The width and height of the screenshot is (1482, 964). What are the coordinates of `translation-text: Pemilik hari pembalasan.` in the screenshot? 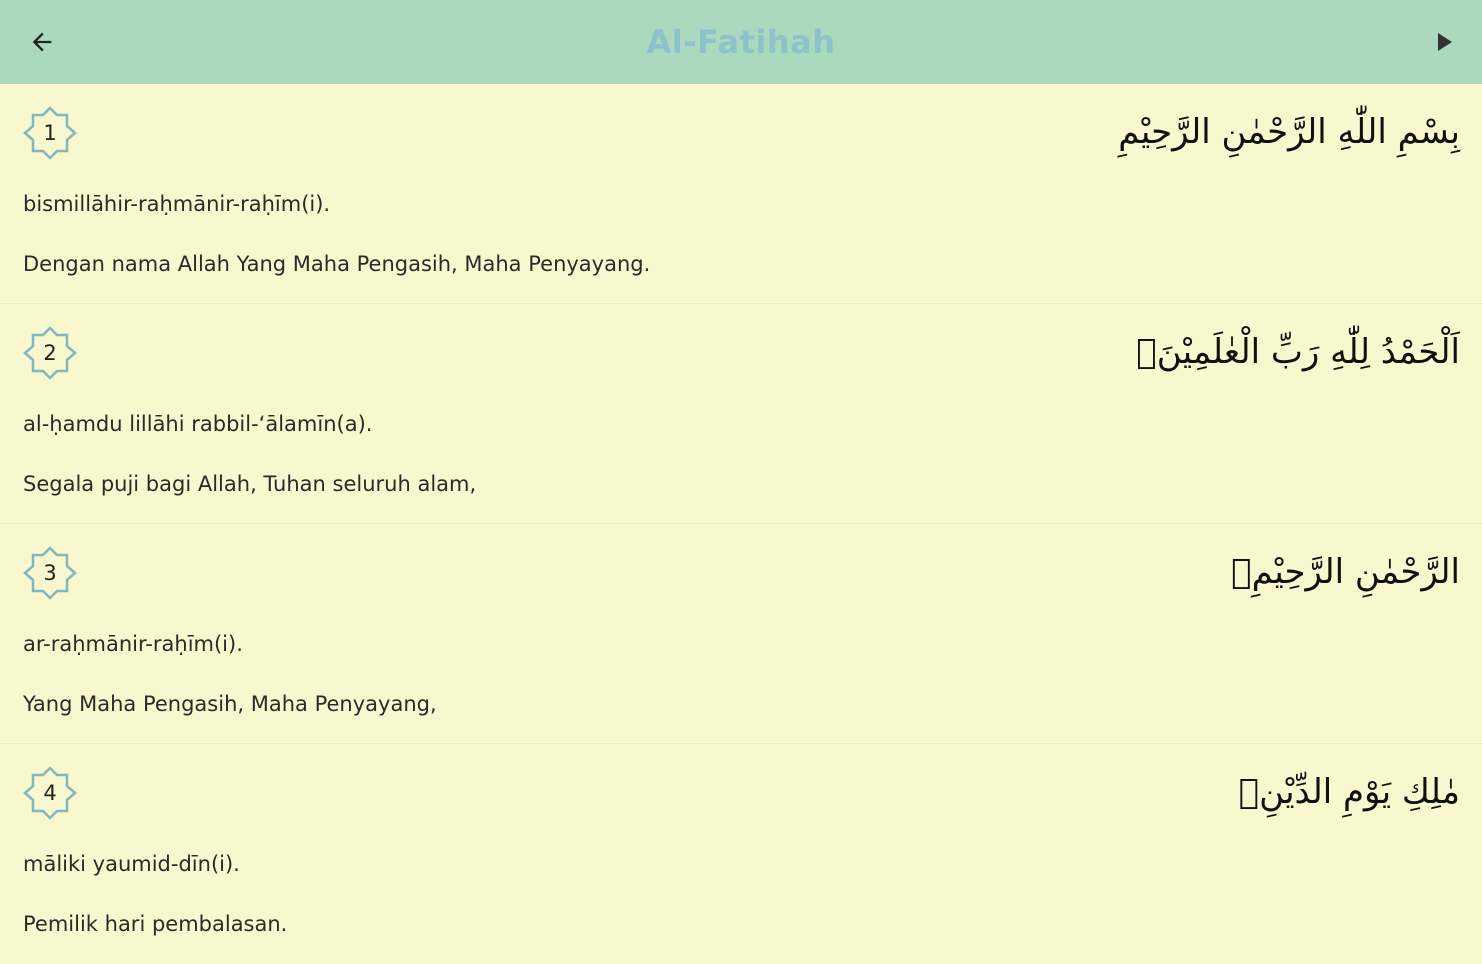 It's located at (155, 924).